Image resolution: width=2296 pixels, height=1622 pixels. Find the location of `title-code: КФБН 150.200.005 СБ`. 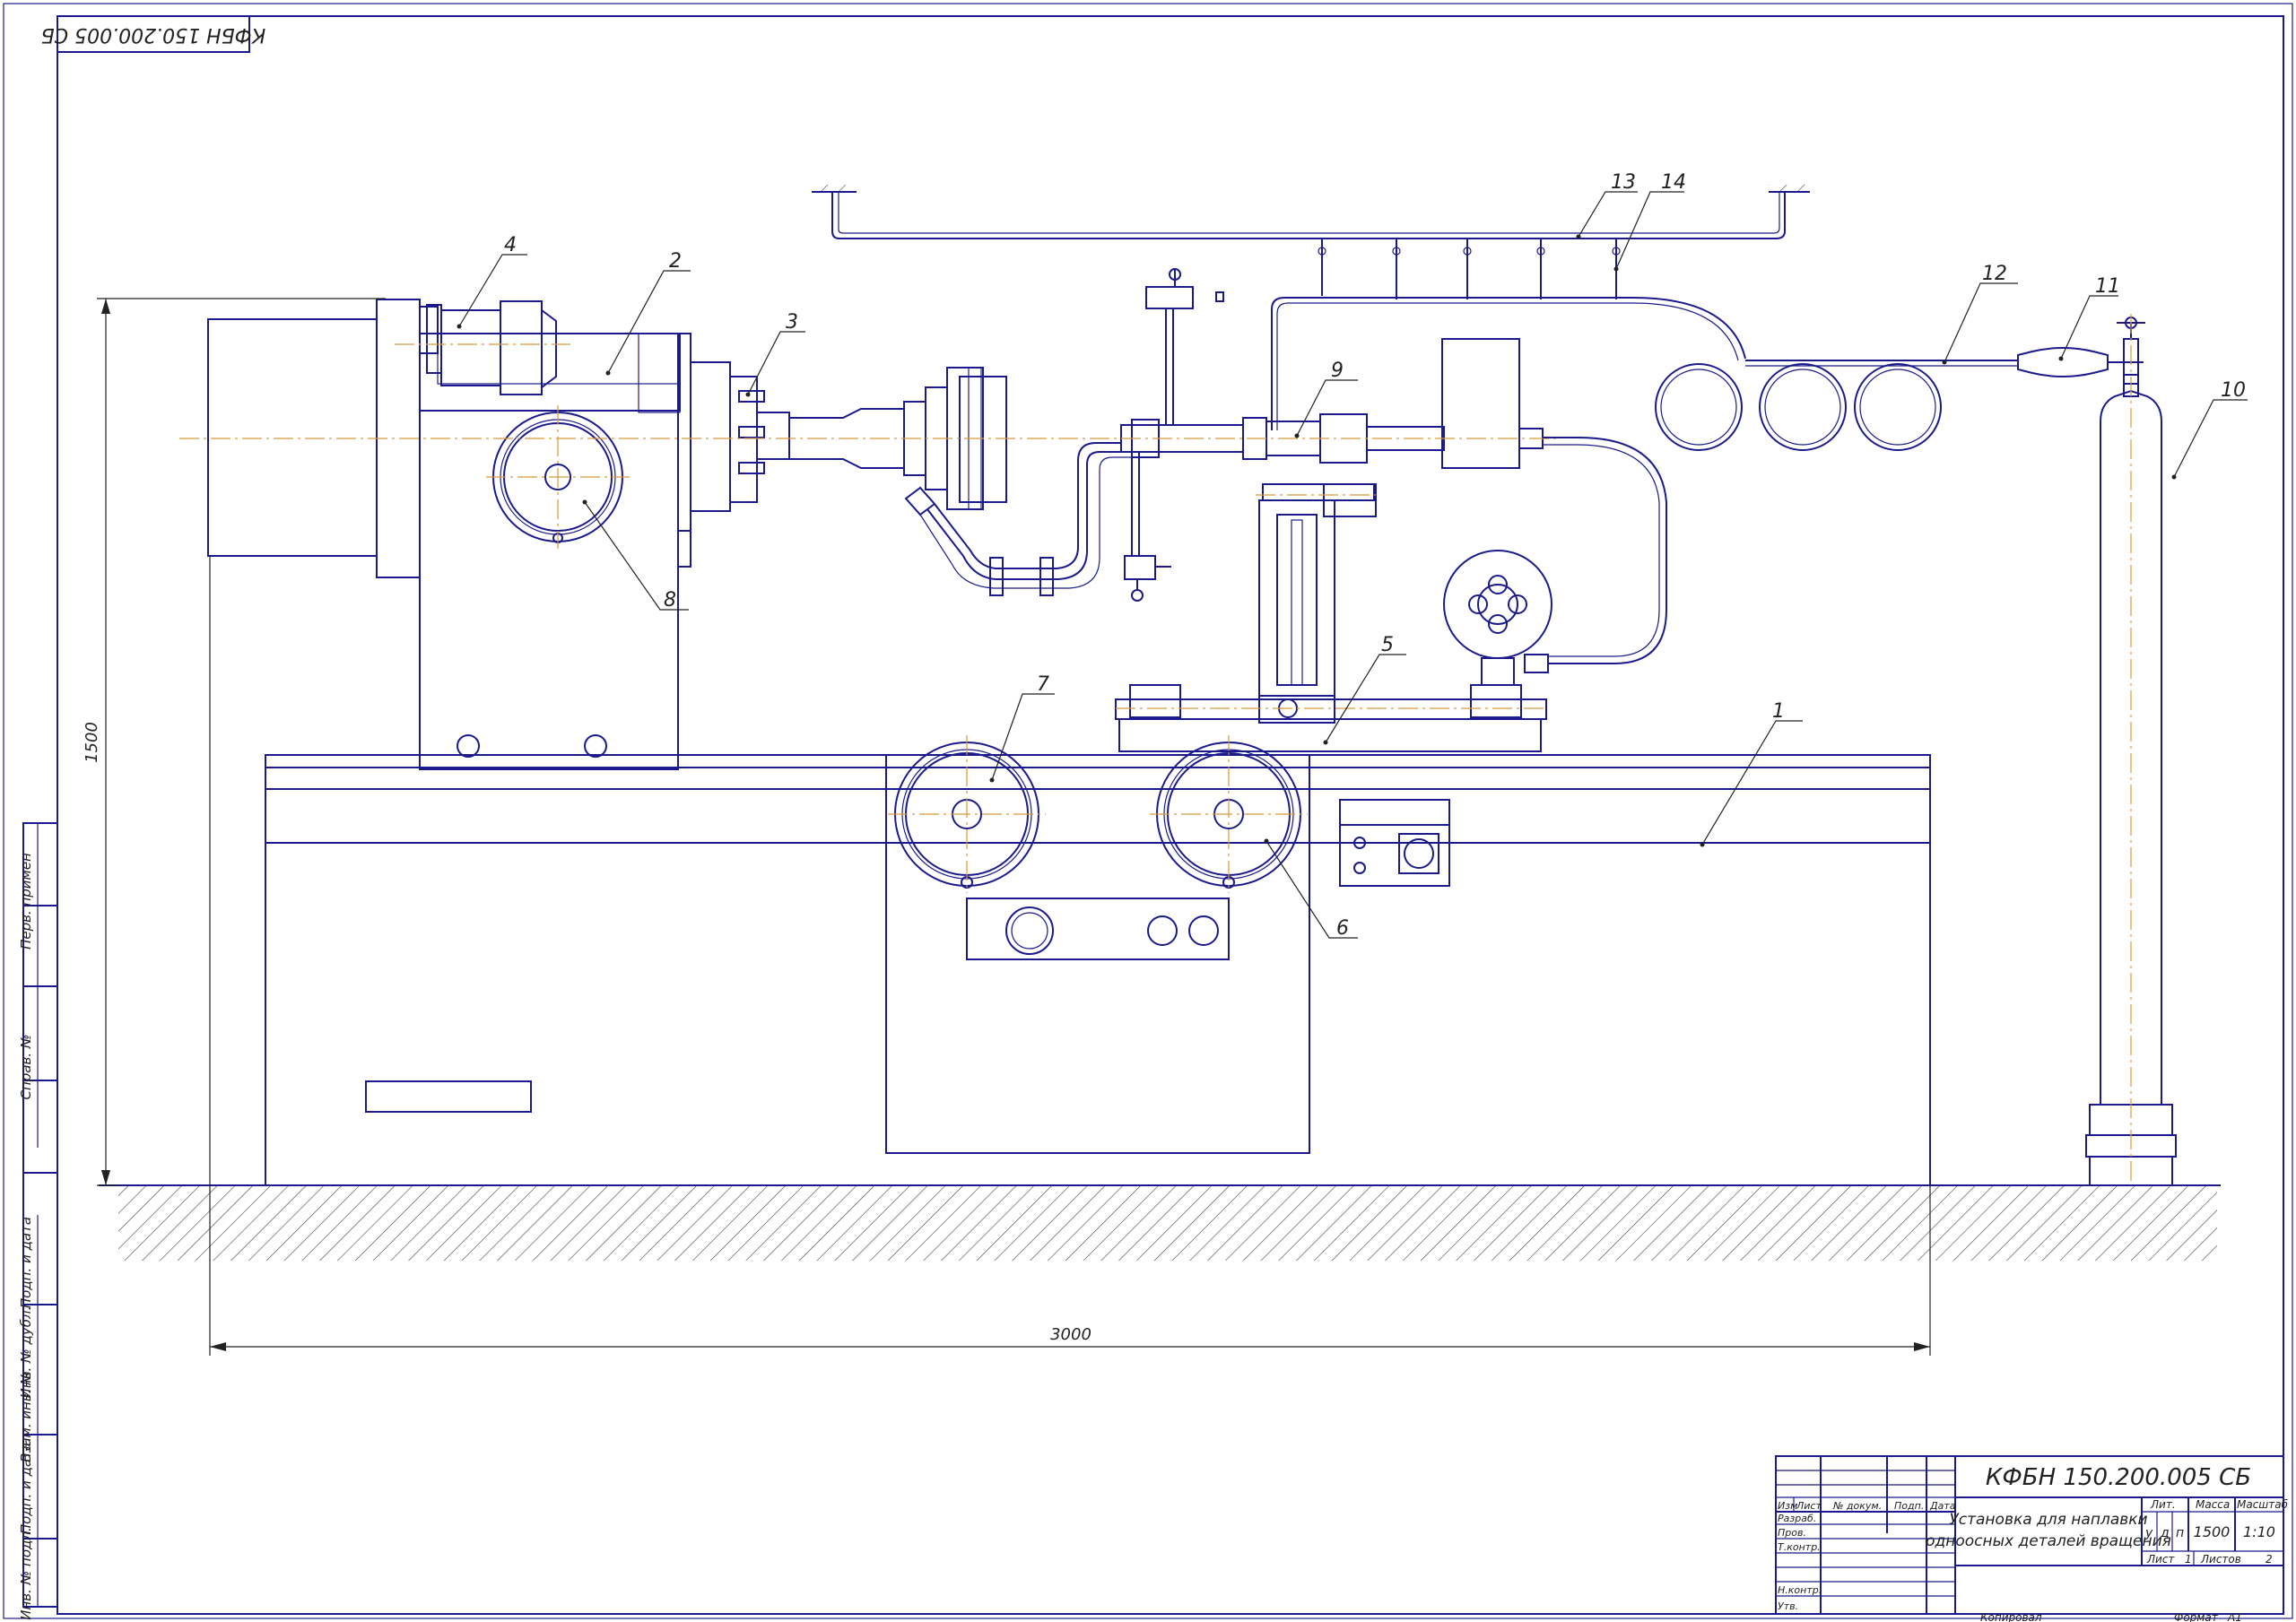

title-code: КФБН 150.200.005 СБ is located at coordinates (2118, 1477).